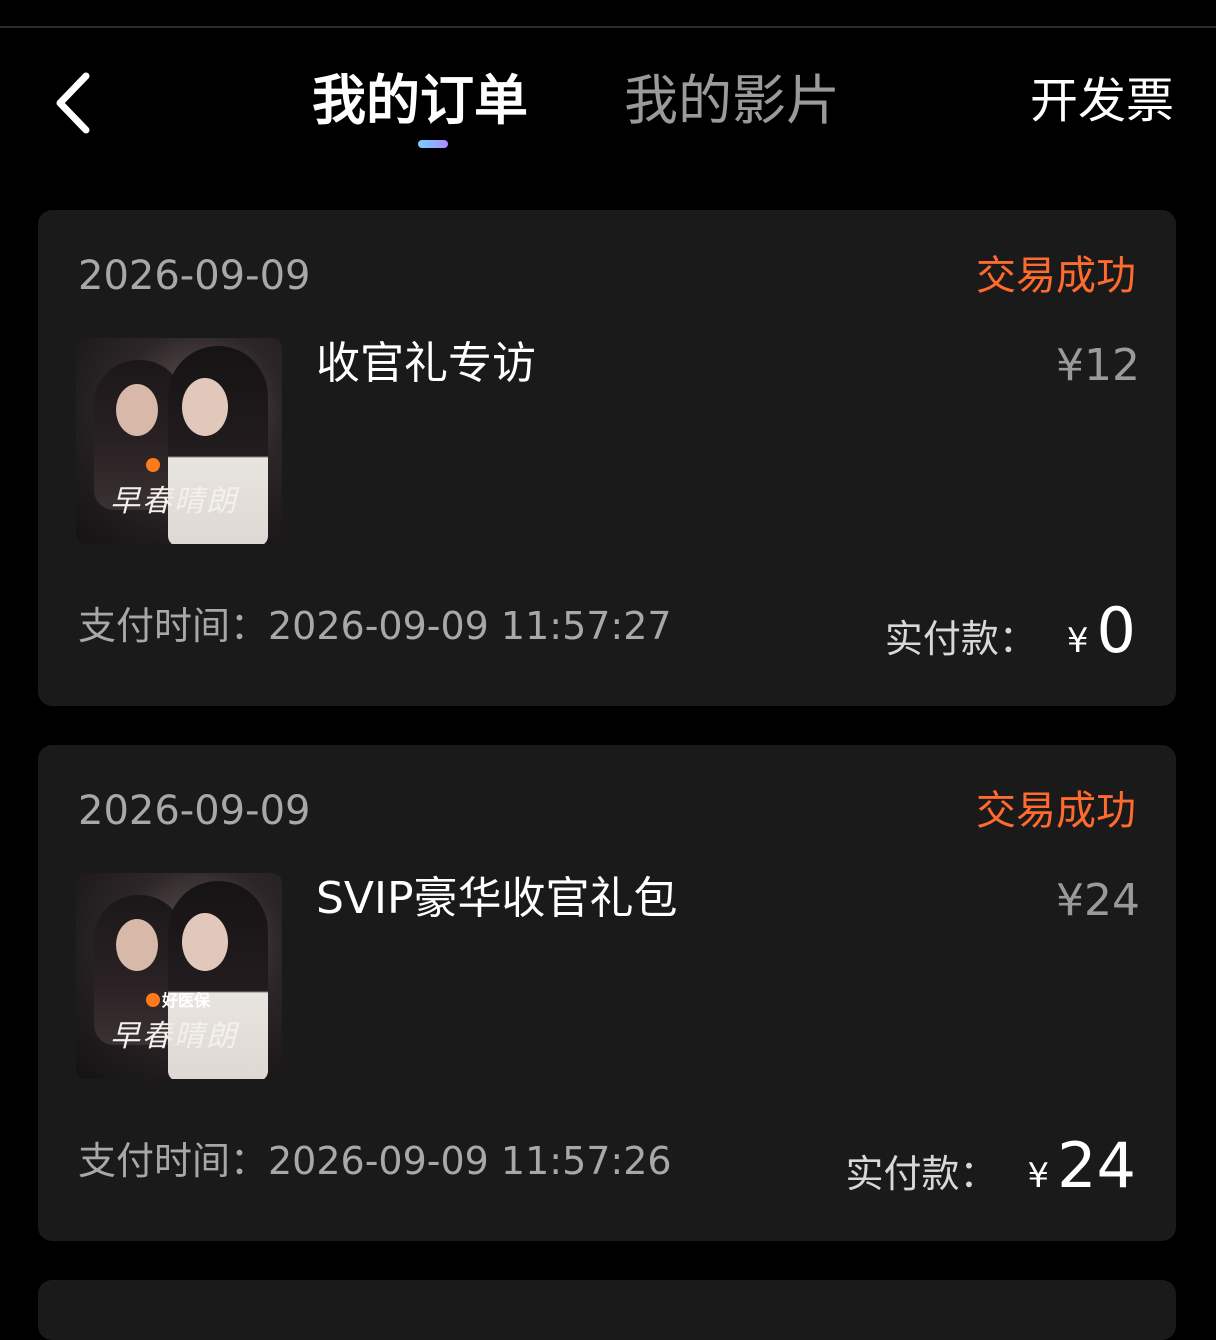 Image resolution: width=1216 pixels, height=1340 pixels. Describe the element at coordinates (375, 1161) in the screenshot. I see `payment-time: 支付时间：2026-09-09 11:57:26` at that location.